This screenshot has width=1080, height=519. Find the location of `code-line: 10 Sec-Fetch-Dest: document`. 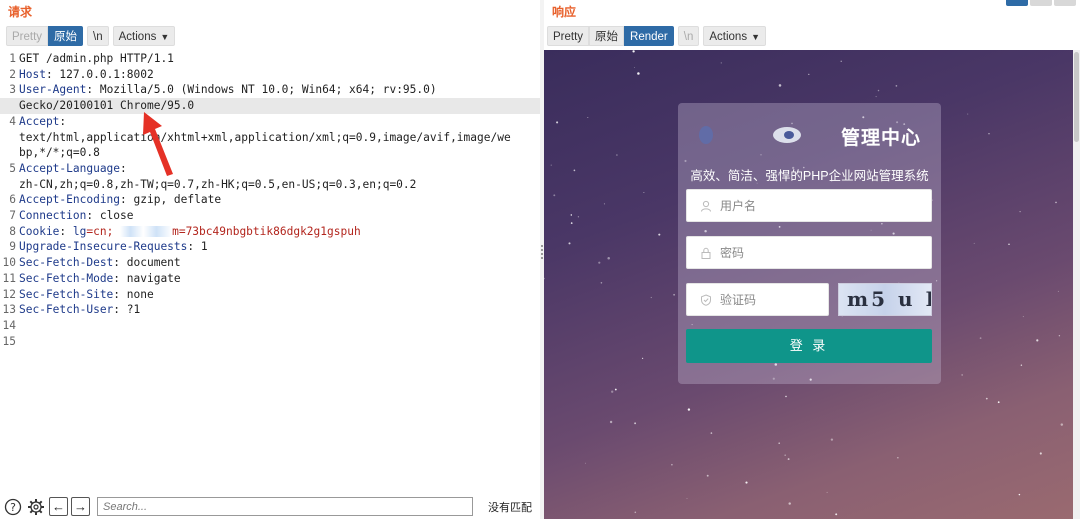

code-line: 10 Sec-Fetch-Dest: document is located at coordinates (270, 263).